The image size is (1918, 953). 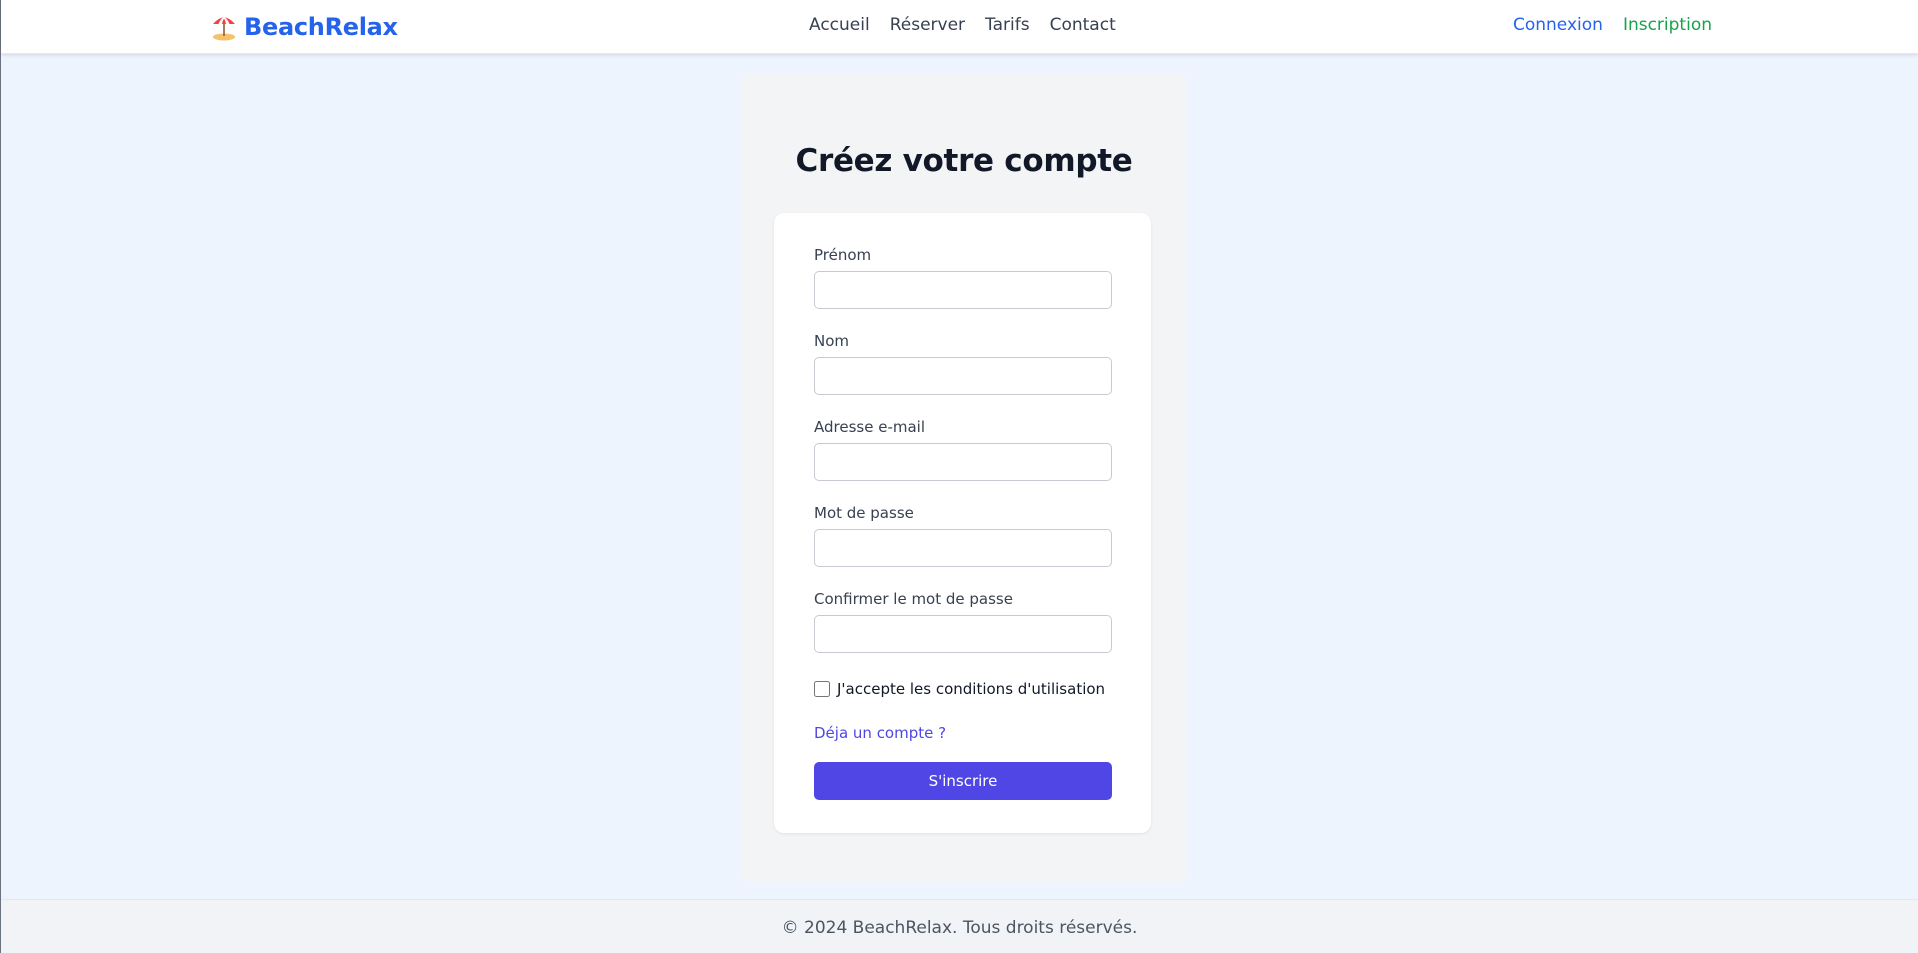 I want to click on terms-label: J'accepte les conditions d'utilisation, so click(x=971, y=689).